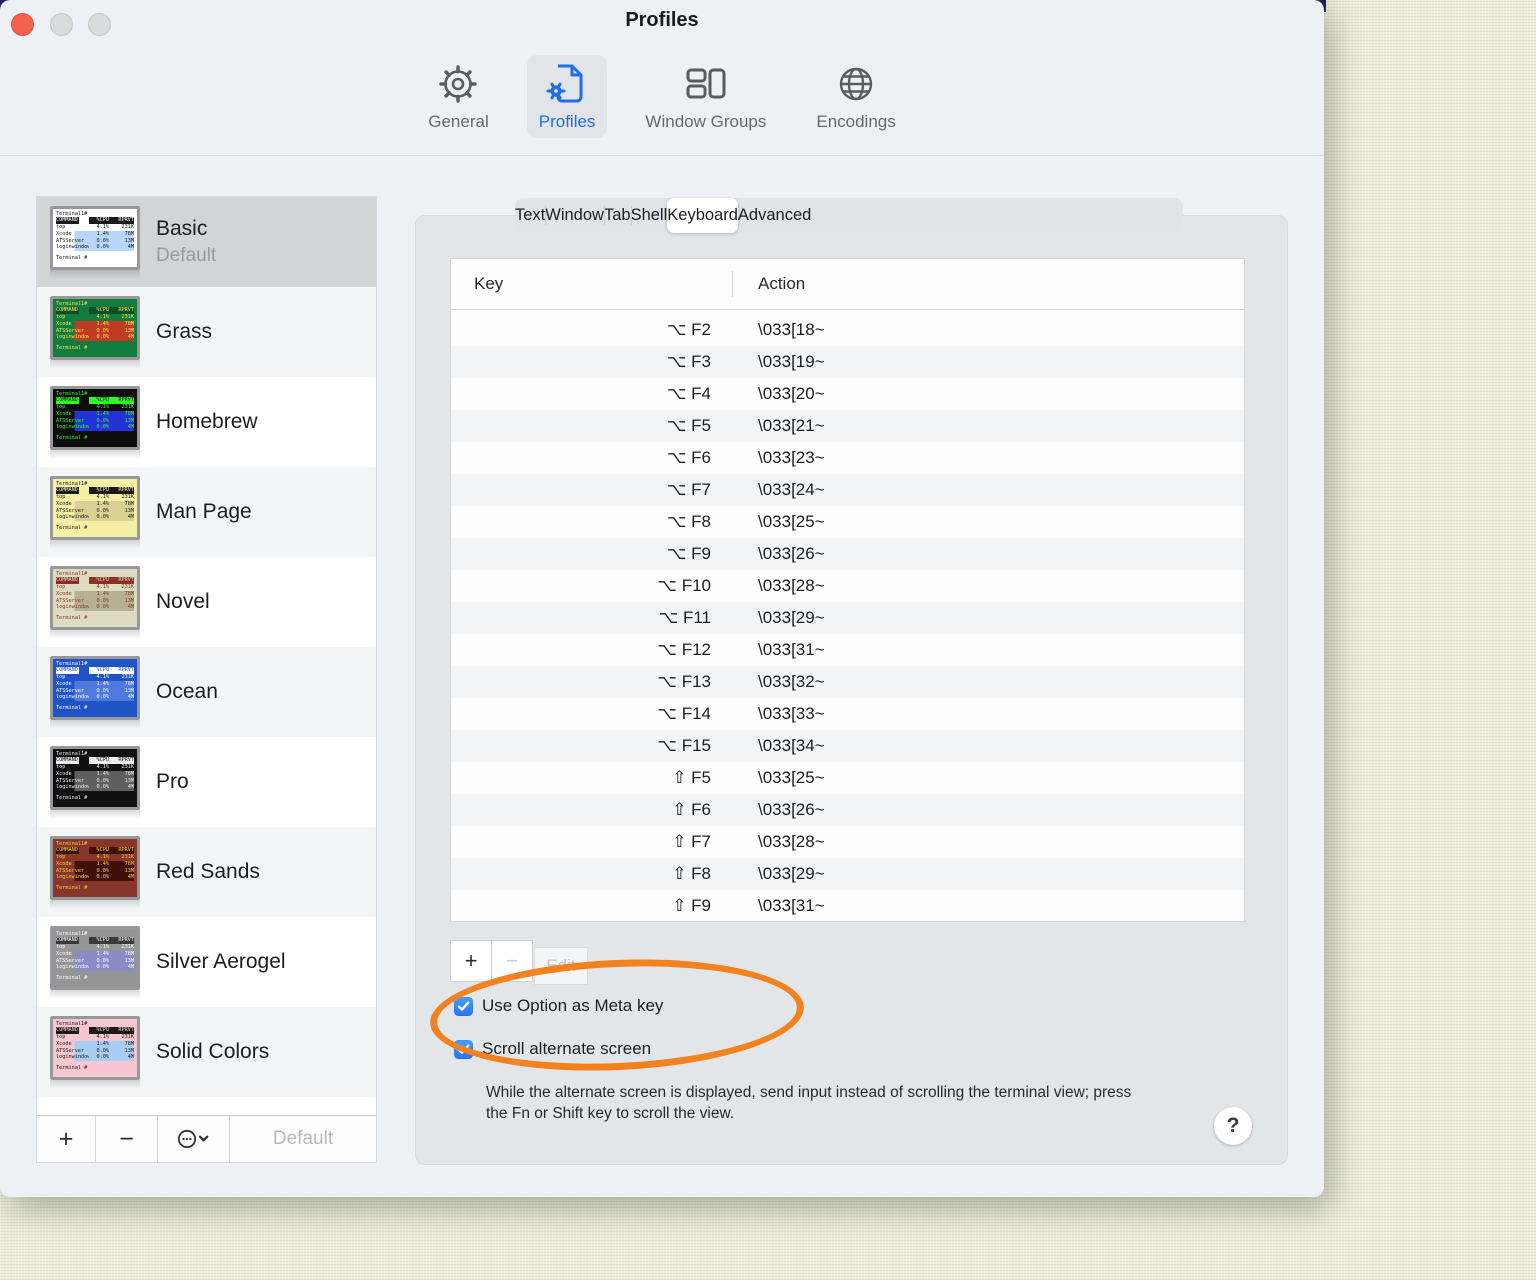 This screenshot has height=1280, width=1536. I want to click on add-key-button: +, so click(471, 961).